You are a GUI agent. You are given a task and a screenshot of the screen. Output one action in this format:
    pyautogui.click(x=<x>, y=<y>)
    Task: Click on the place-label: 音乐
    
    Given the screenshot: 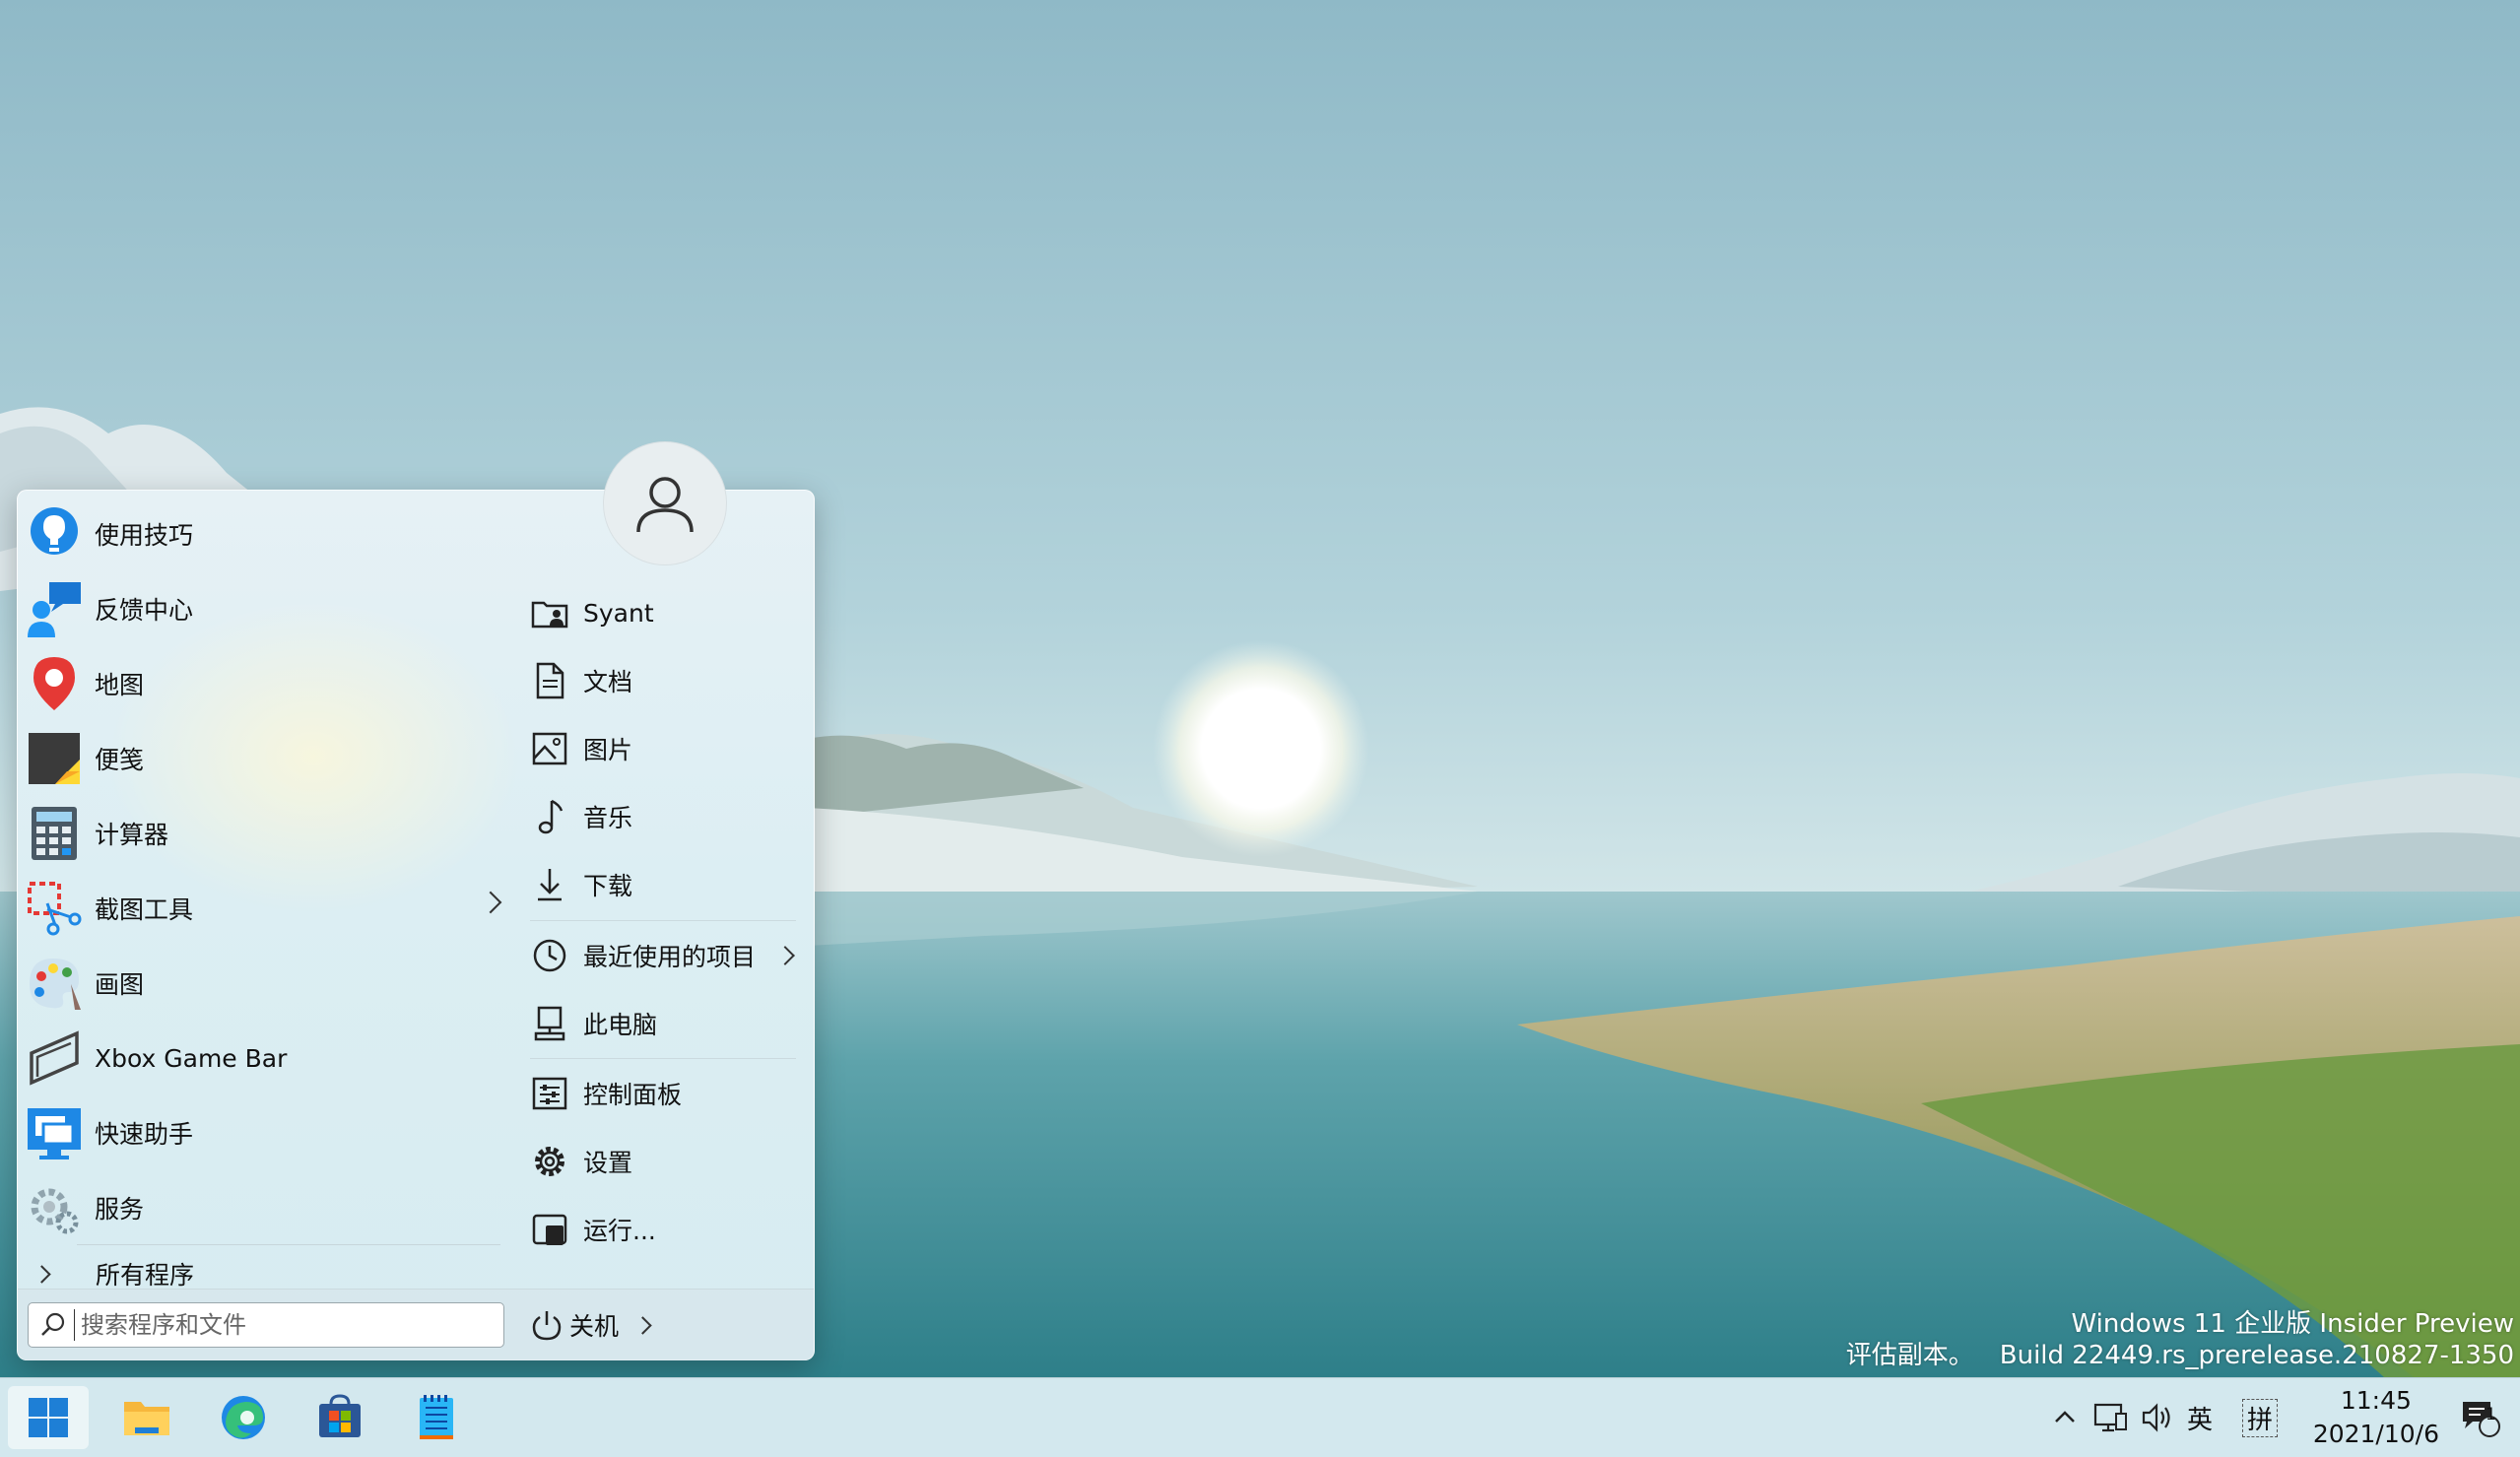 What is the action you would take?
    pyautogui.click(x=608, y=818)
    